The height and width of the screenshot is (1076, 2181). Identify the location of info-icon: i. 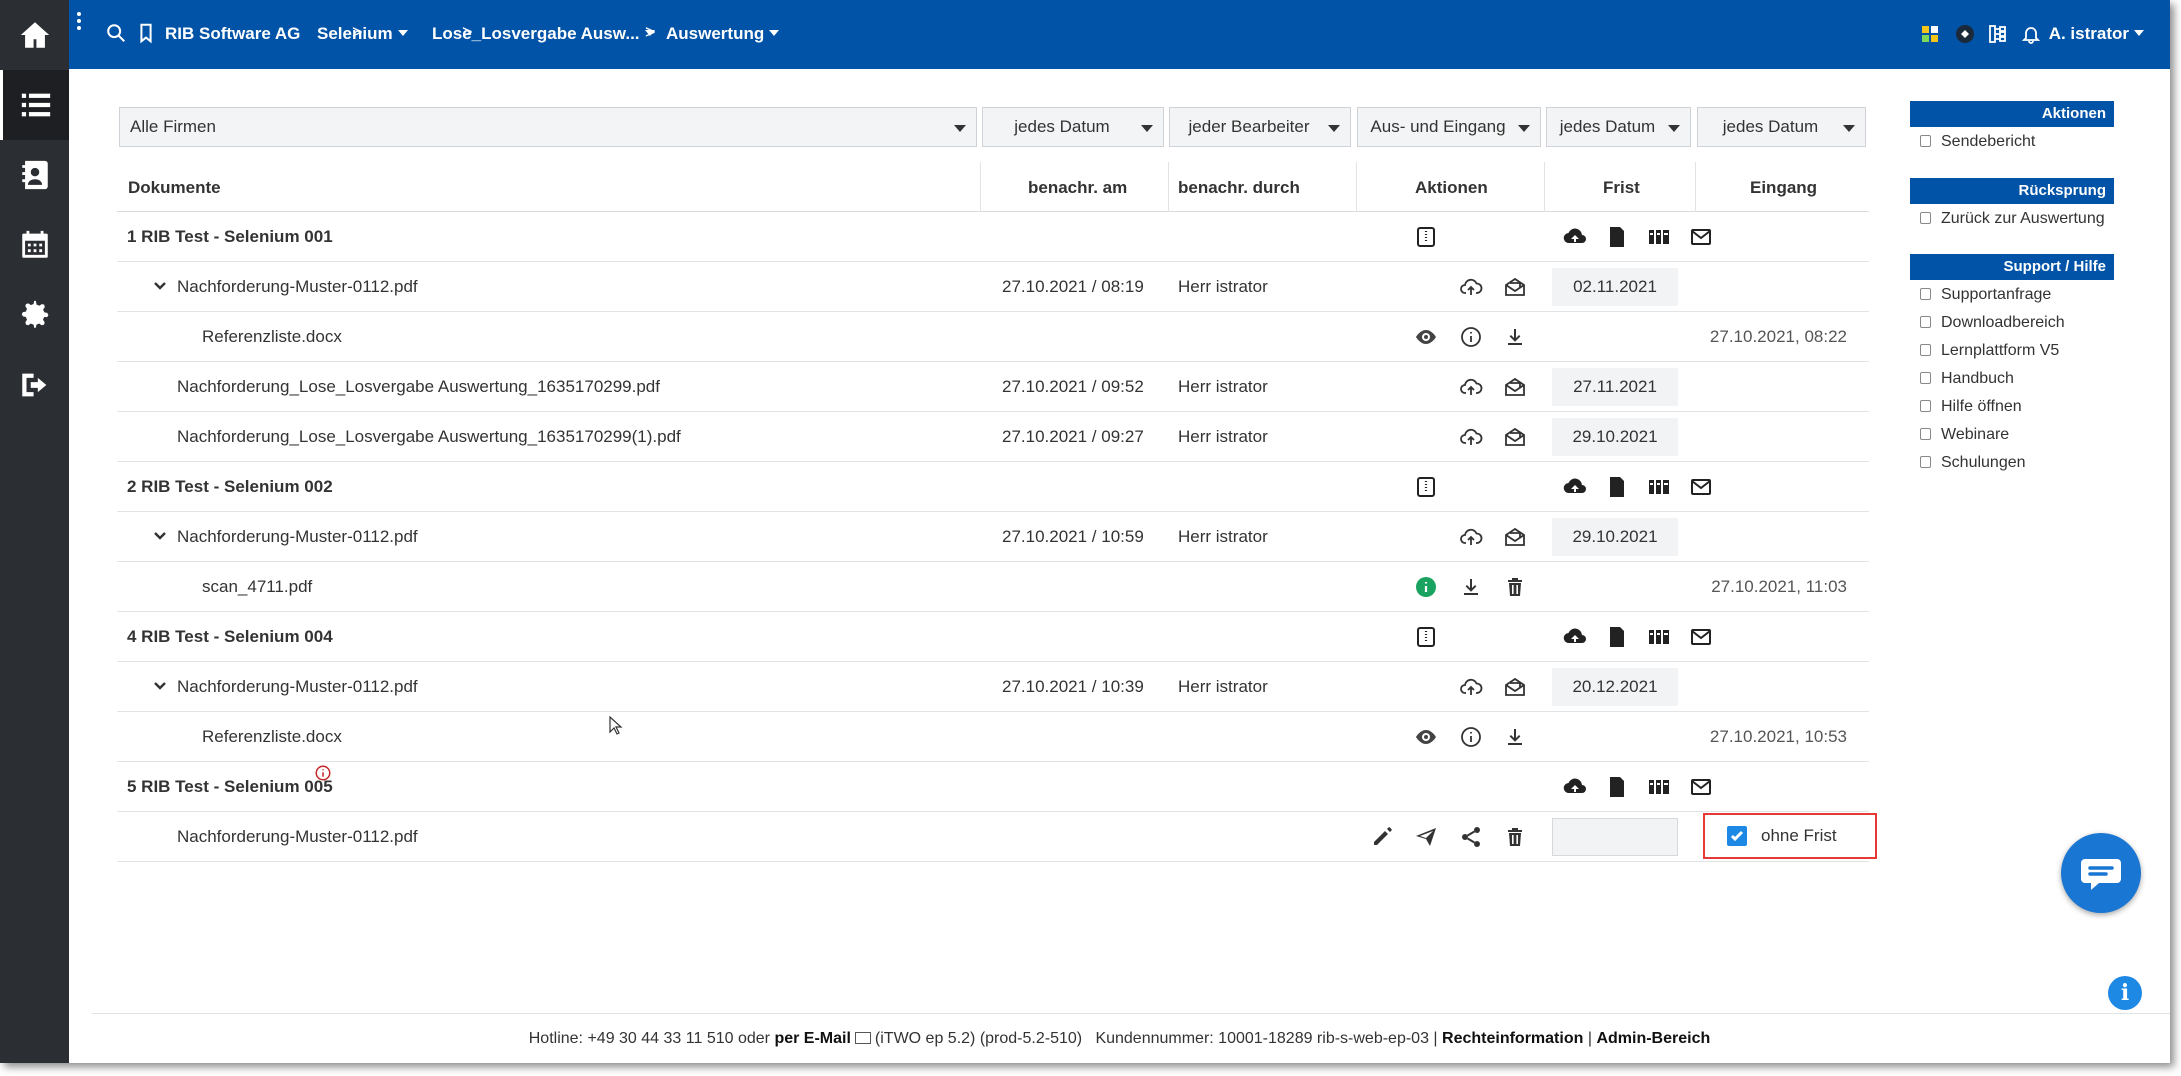
(2125, 993).